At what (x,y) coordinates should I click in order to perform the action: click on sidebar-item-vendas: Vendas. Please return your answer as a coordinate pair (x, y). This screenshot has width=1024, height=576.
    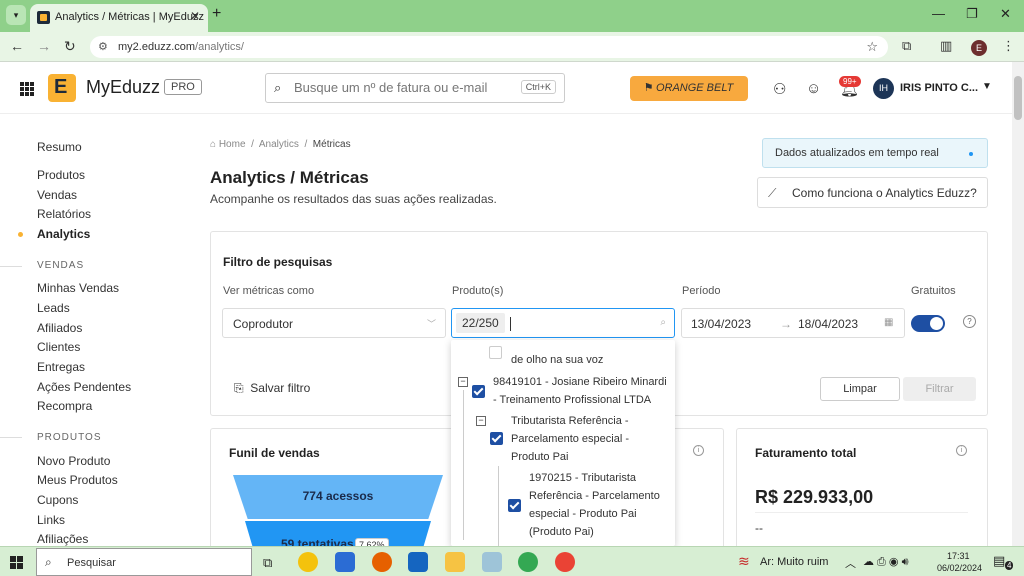
    Looking at the image, I should click on (57, 195).